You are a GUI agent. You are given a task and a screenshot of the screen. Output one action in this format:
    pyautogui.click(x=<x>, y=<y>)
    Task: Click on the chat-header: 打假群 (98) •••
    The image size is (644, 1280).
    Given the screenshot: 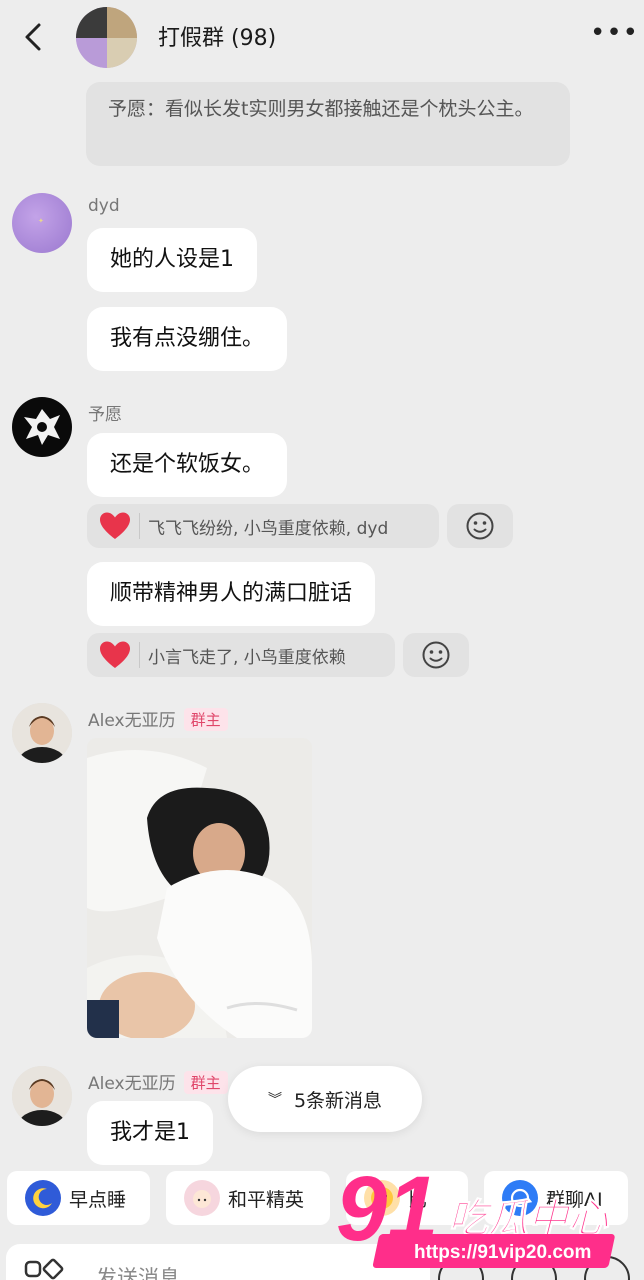 What is the action you would take?
    pyautogui.click(x=322, y=38)
    